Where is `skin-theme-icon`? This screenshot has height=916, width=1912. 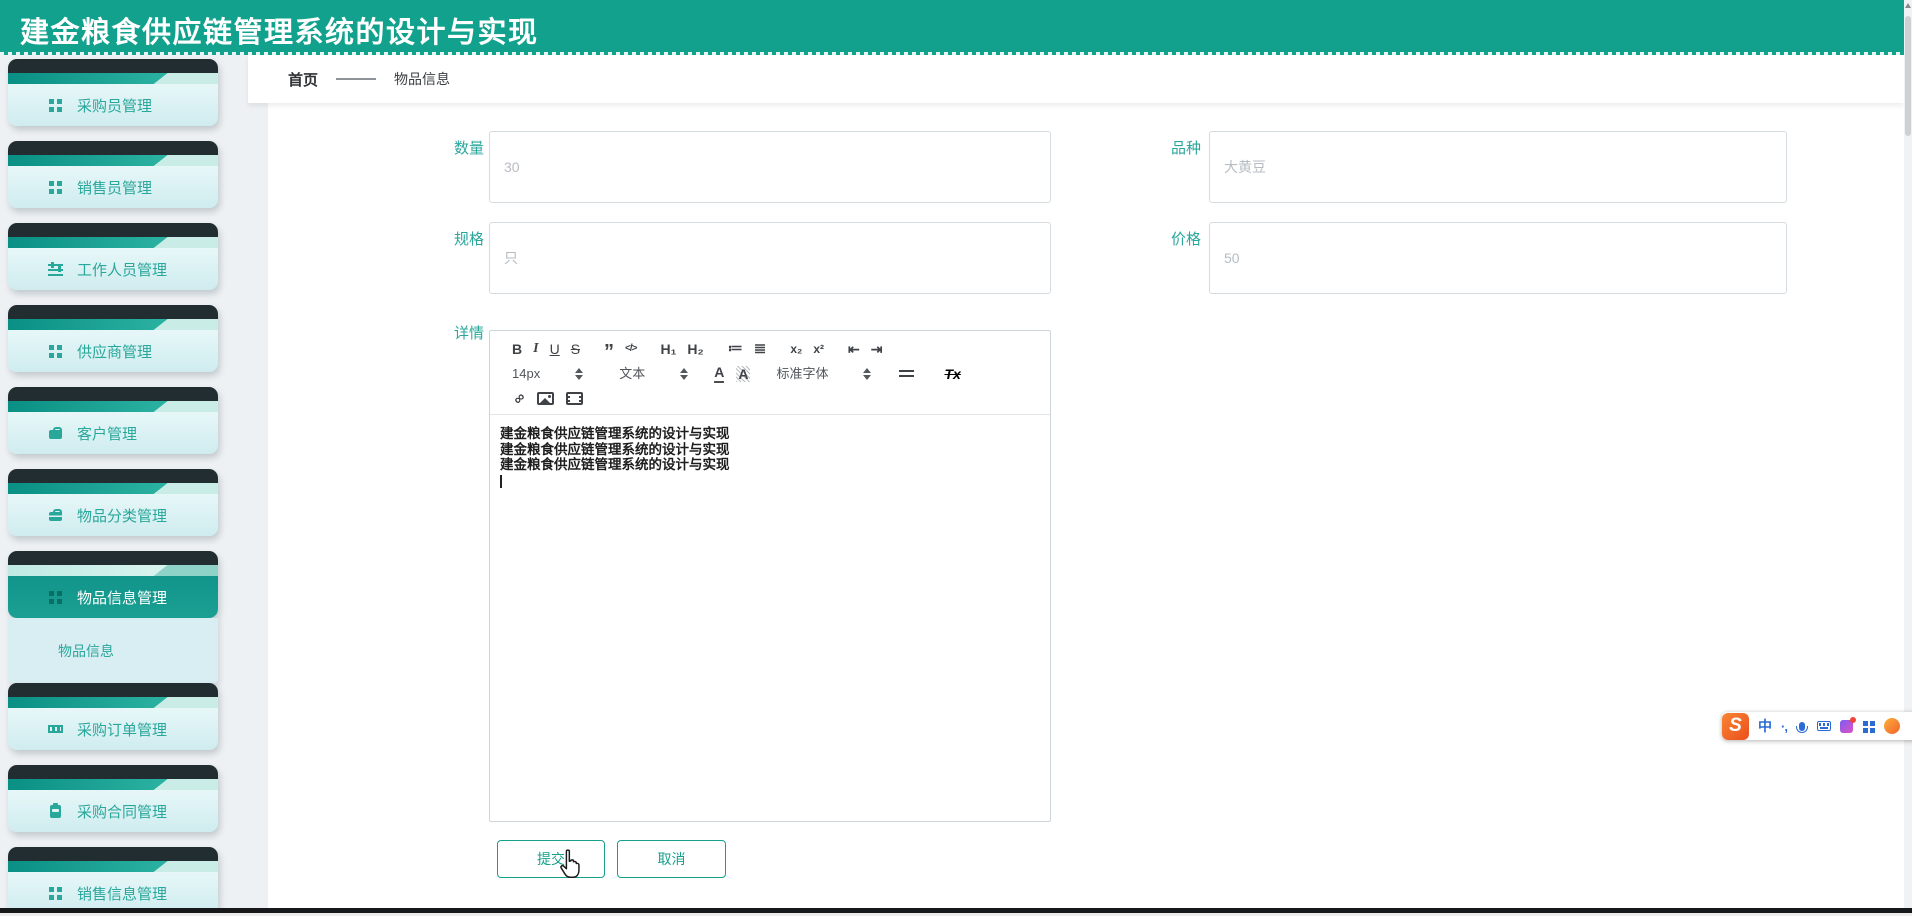
skin-theme-icon is located at coordinates (1847, 724).